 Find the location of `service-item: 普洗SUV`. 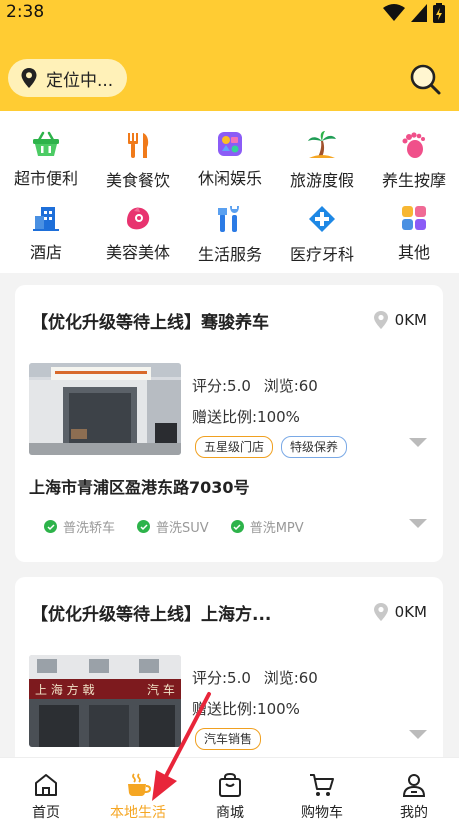

service-item: 普洗SUV is located at coordinates (173, 526).